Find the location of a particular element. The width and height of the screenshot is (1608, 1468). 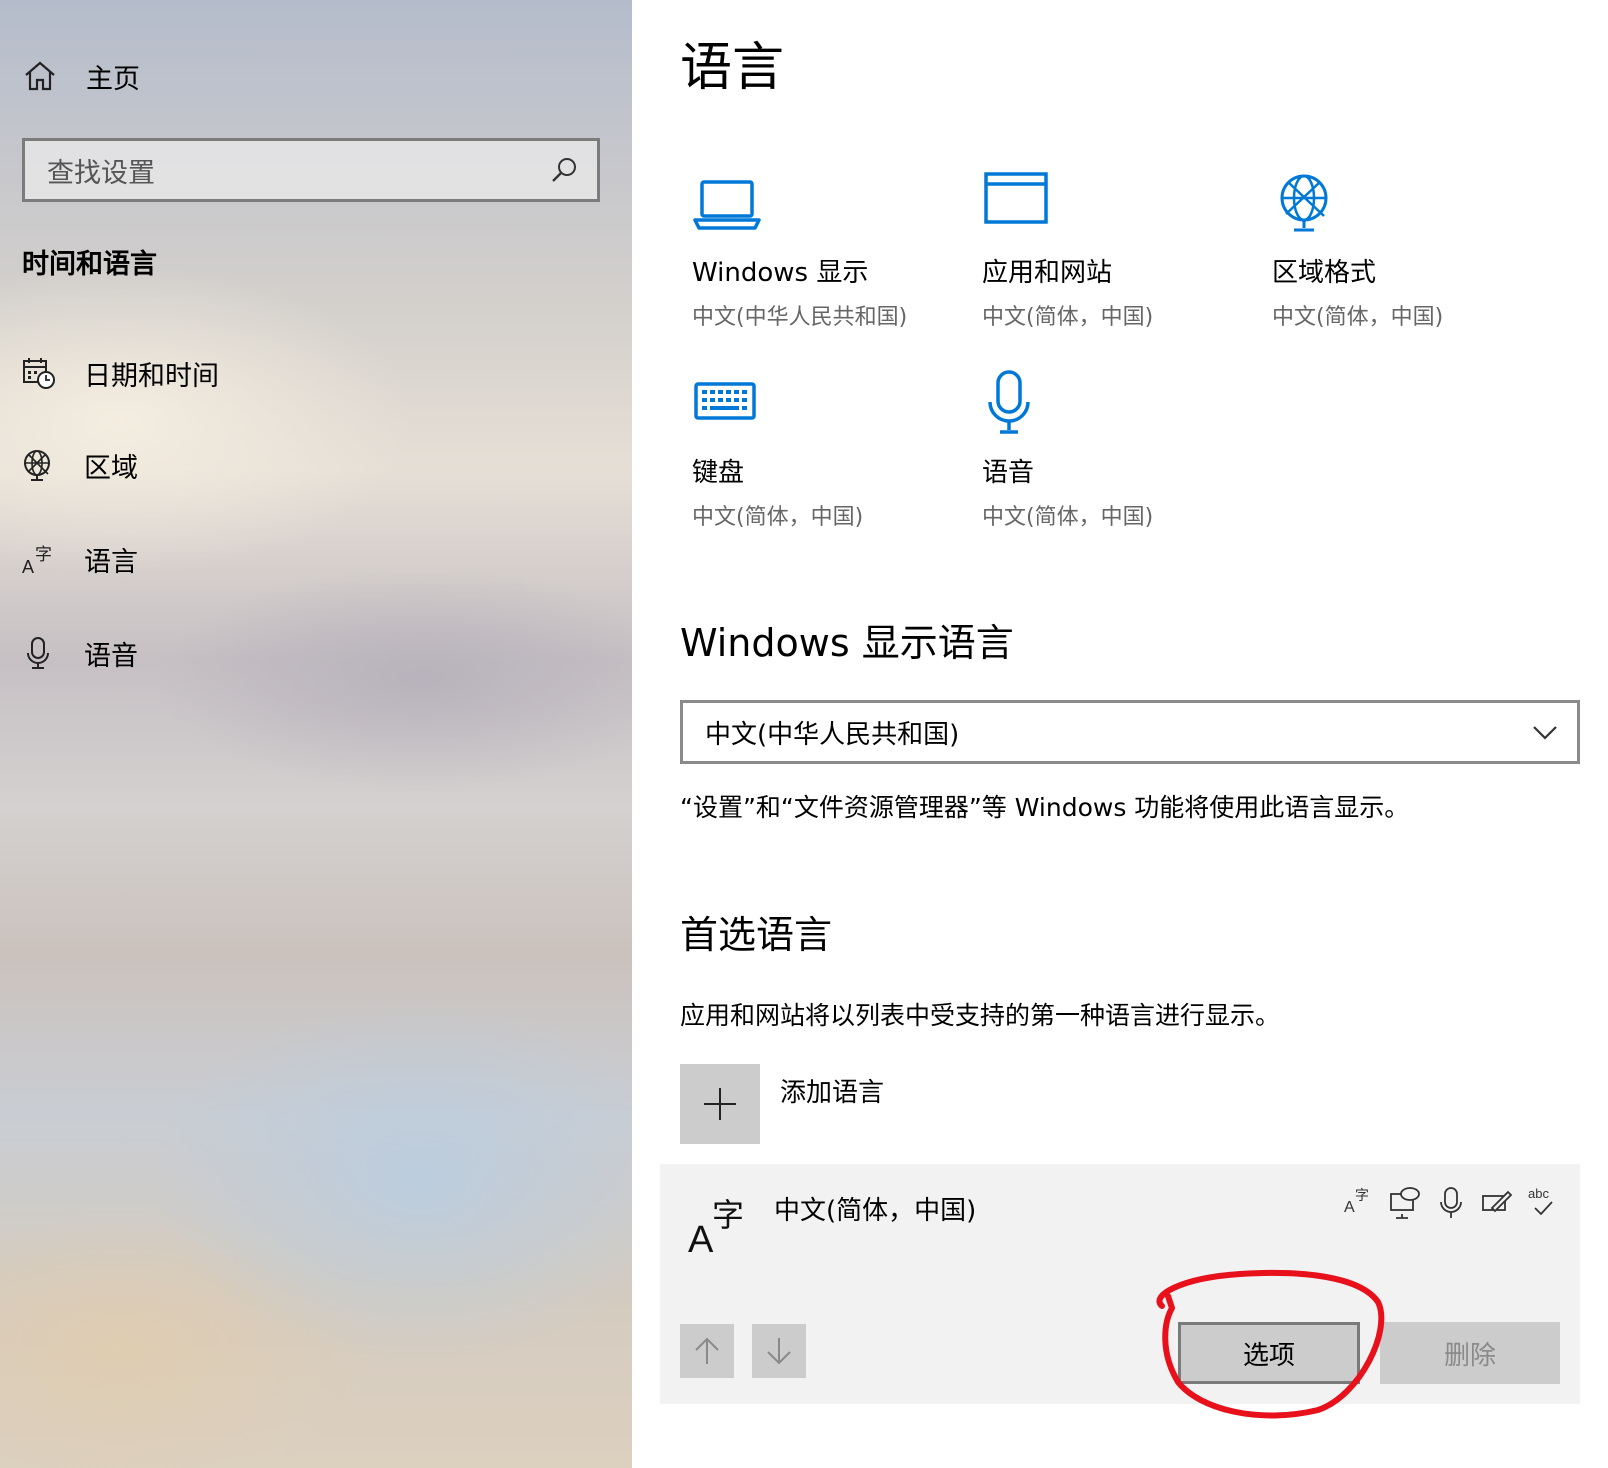

sidebar-item-label: 语言 is located at coordinates (111, 562).